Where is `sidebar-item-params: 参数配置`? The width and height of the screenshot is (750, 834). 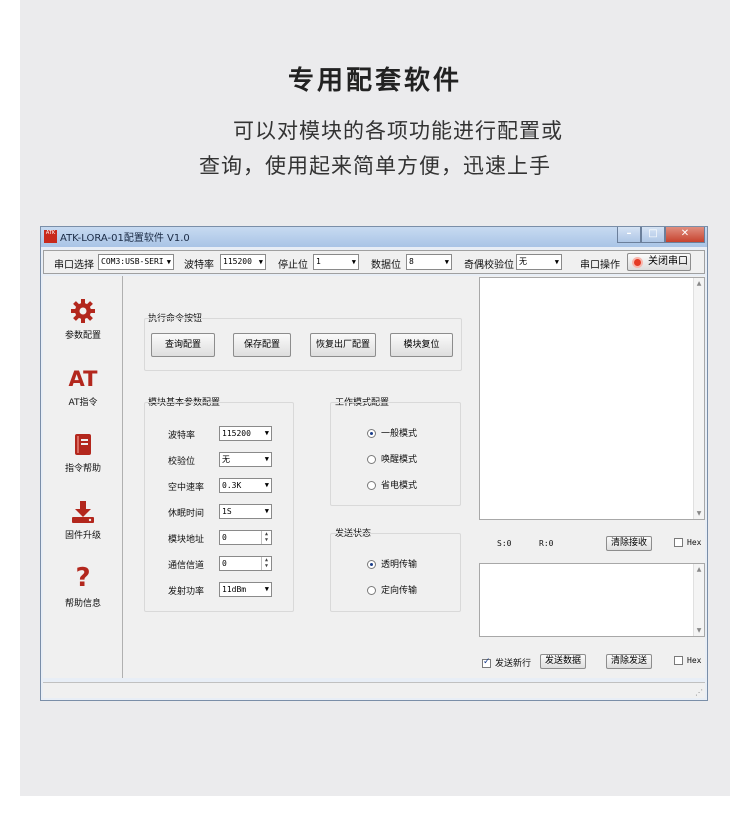
sidebar-item-params: 参数配置 is located at coordinates (83, 319).